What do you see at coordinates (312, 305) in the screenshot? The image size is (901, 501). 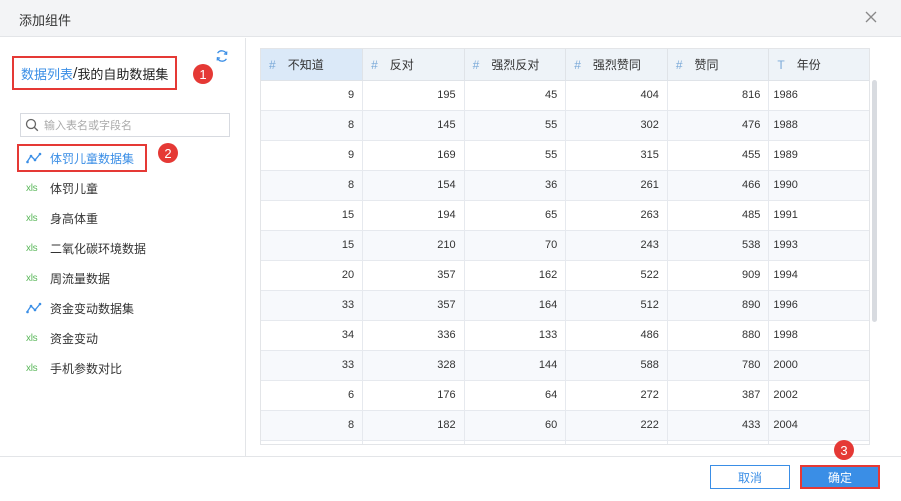 I see `table-cell: 33` at bounding box center [312, 305].